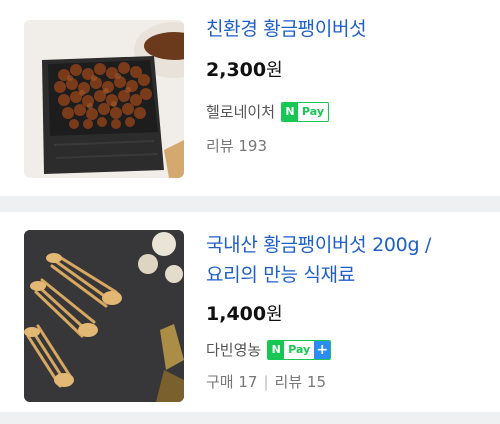 The image size is (500, 424). I want to click on product-title: 국내산 황금팽이버섯 200g / 요리의 만능 식재료, so click(347, 260).